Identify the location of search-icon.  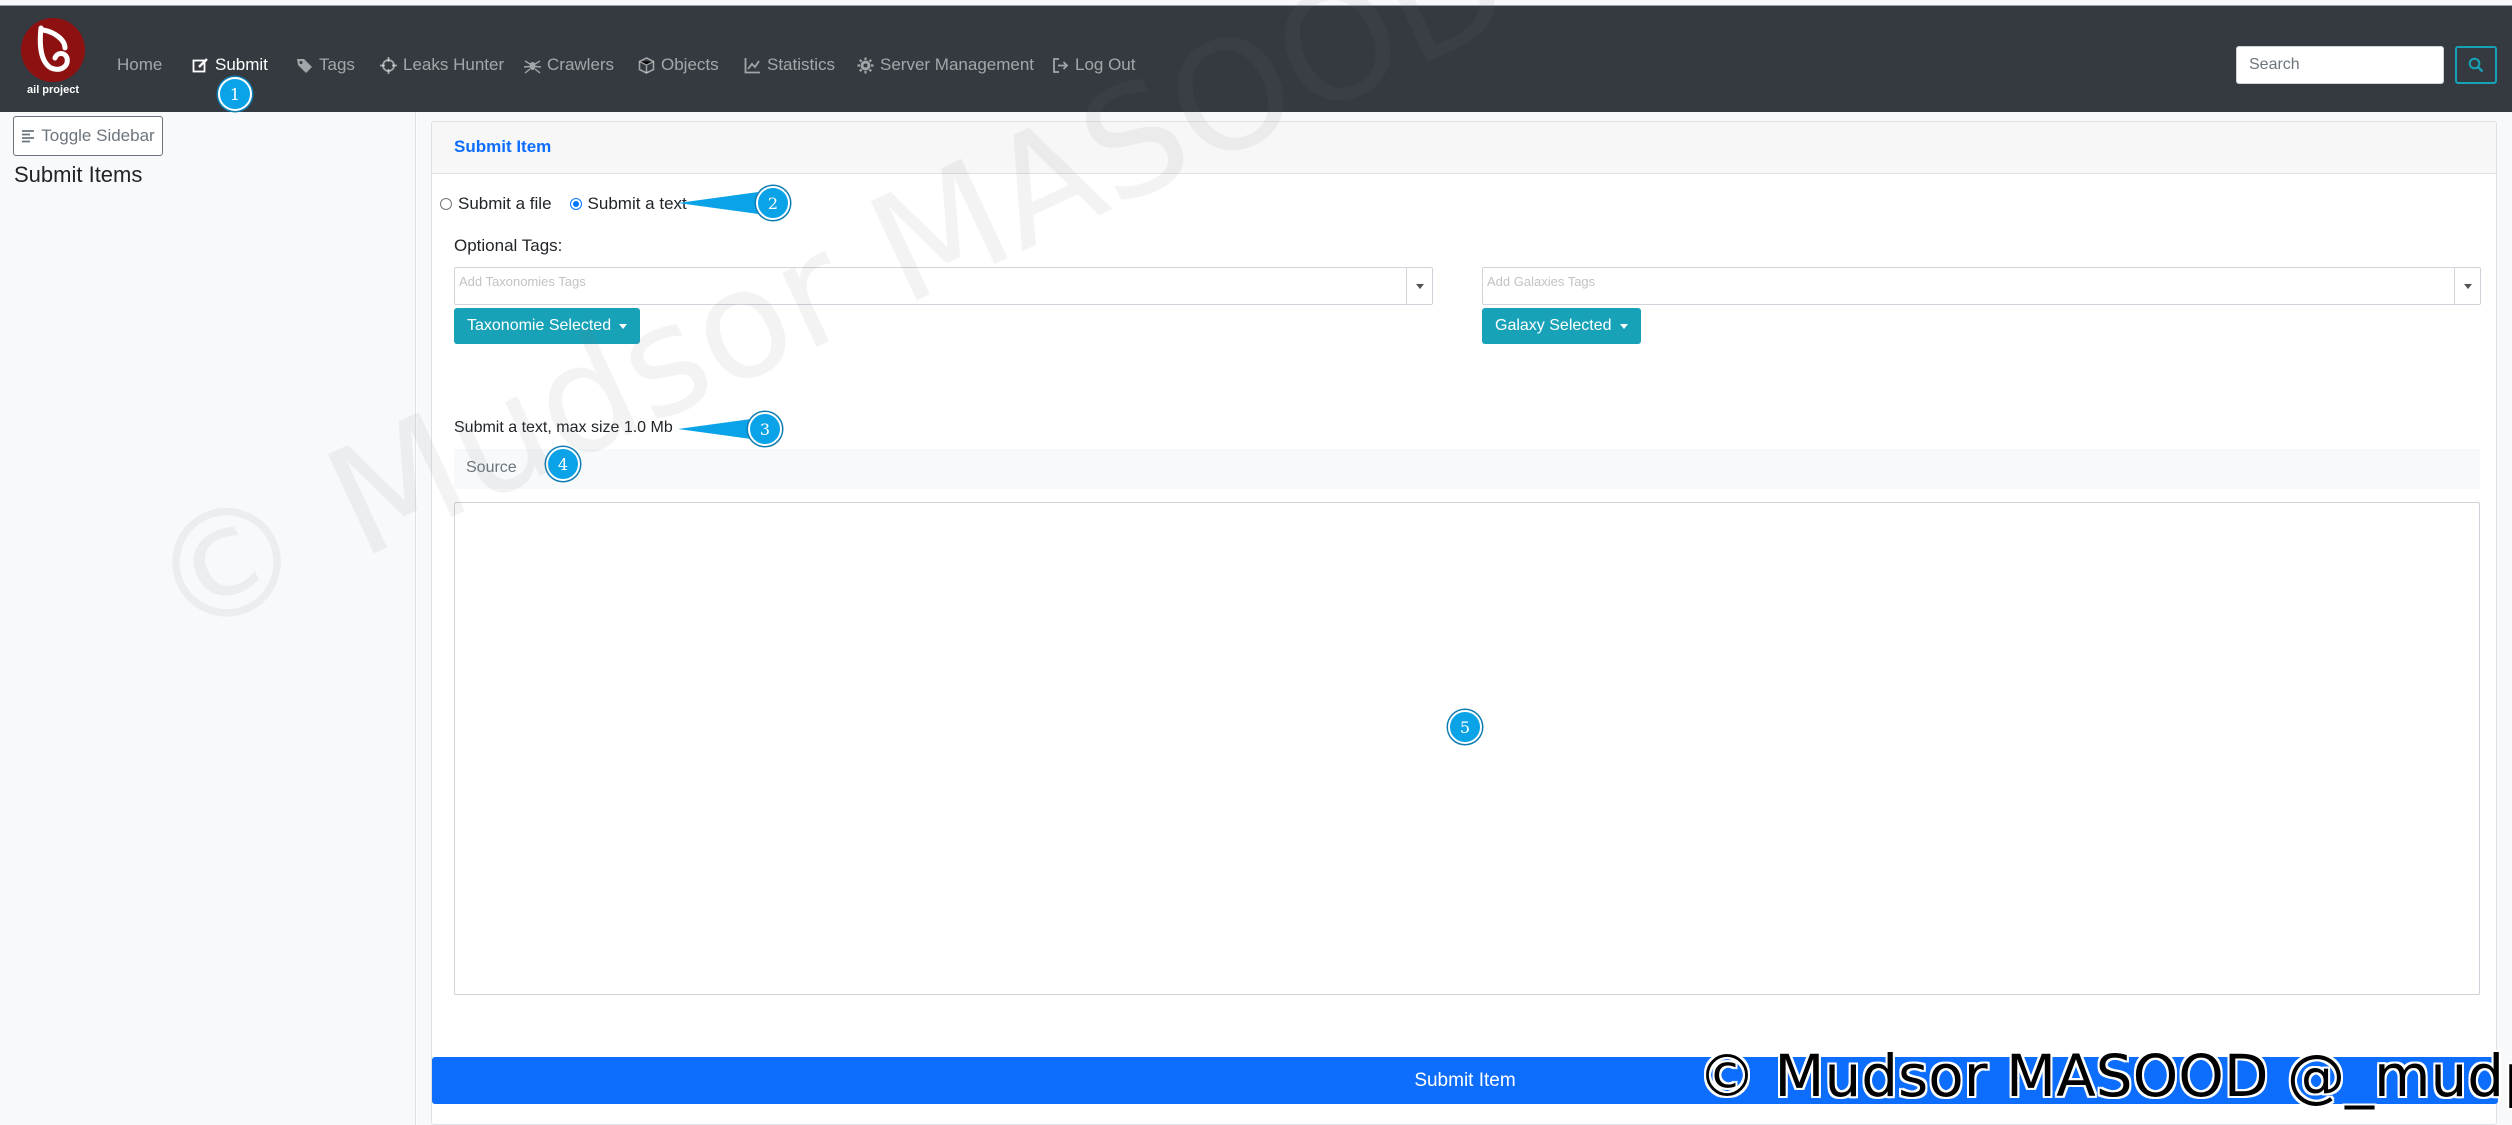
(2476, 65).